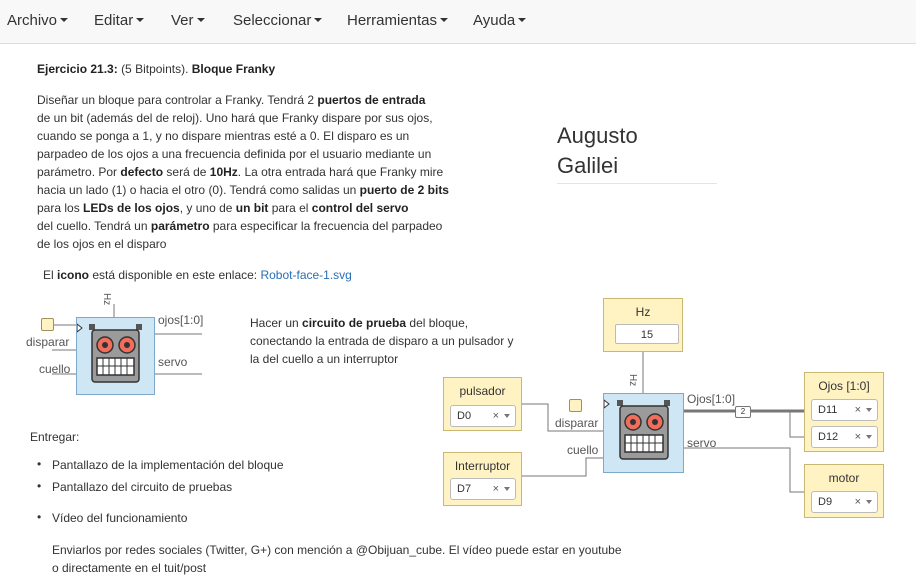 The height and width of the screenshot is (580, 916). What do you see at coordinates (647, 334) in the screenshot?
I see `hz-value-input: 15` at bounding box center [647, 334].